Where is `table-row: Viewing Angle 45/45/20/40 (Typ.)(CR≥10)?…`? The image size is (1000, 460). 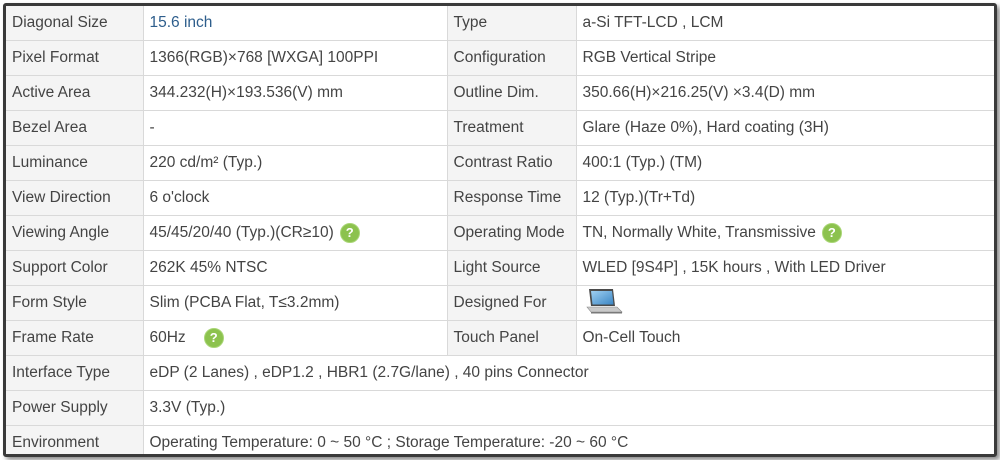
table-row: Viewing Angle 45/45/20/40 (Typ.)(CR≥10)?… is located at coordinates (500, 233).